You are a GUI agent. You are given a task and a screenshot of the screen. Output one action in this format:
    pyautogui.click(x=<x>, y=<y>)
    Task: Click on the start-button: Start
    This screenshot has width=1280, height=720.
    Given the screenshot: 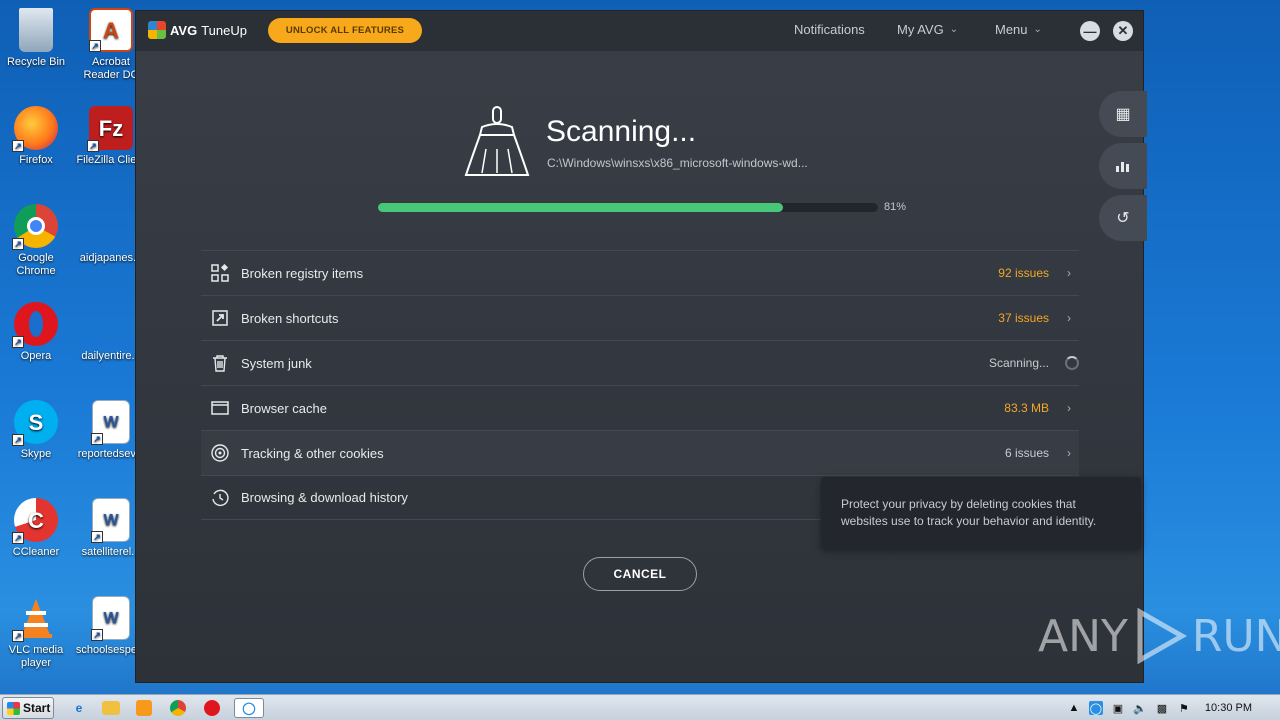 What is the action you would take?
    pyautogui.click(x=28, y=708)
    